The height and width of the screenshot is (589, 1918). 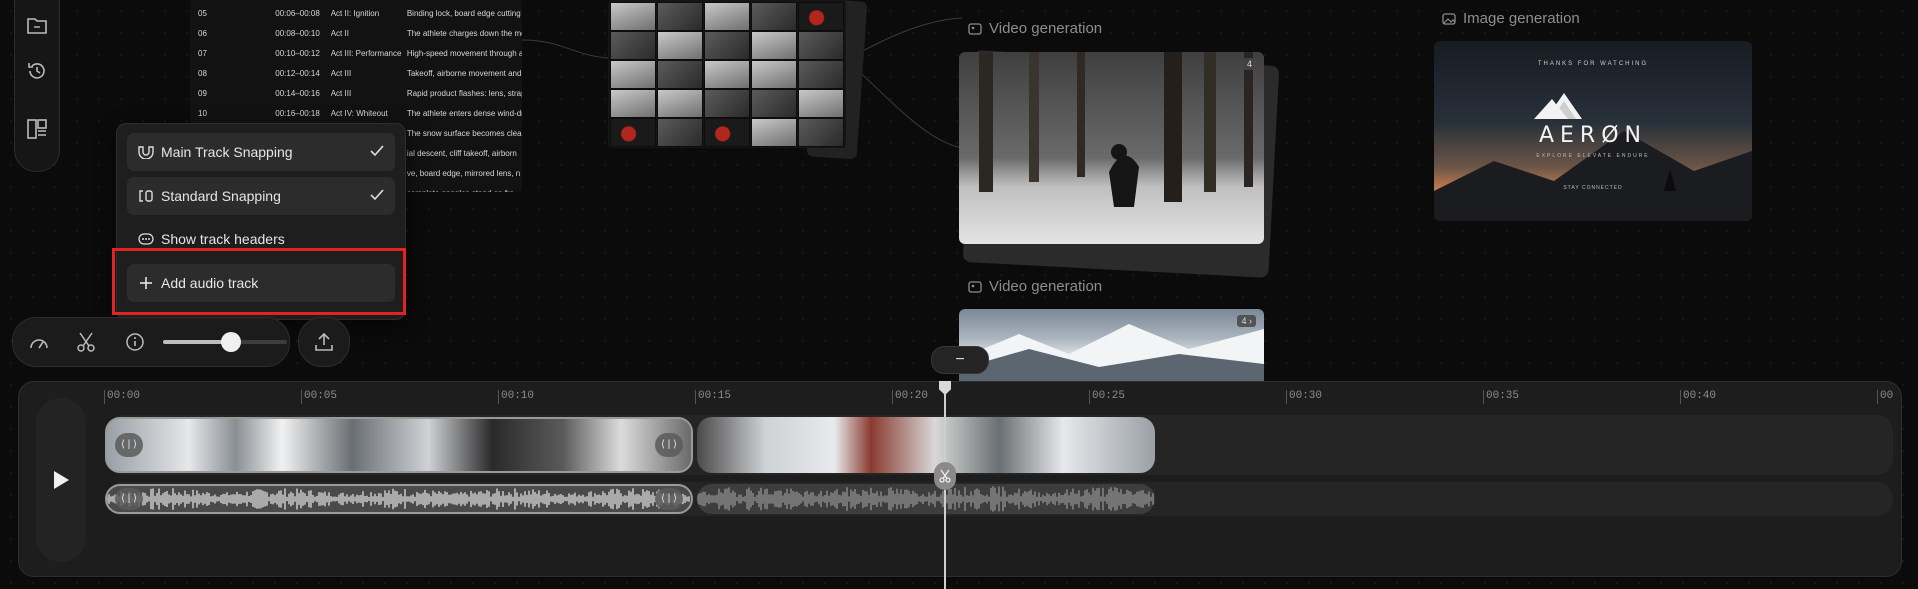 What do you see at coordinates (202, 53) in the screenshot?
I see `table-cell-no: 07` at bounding box center [202, 53].